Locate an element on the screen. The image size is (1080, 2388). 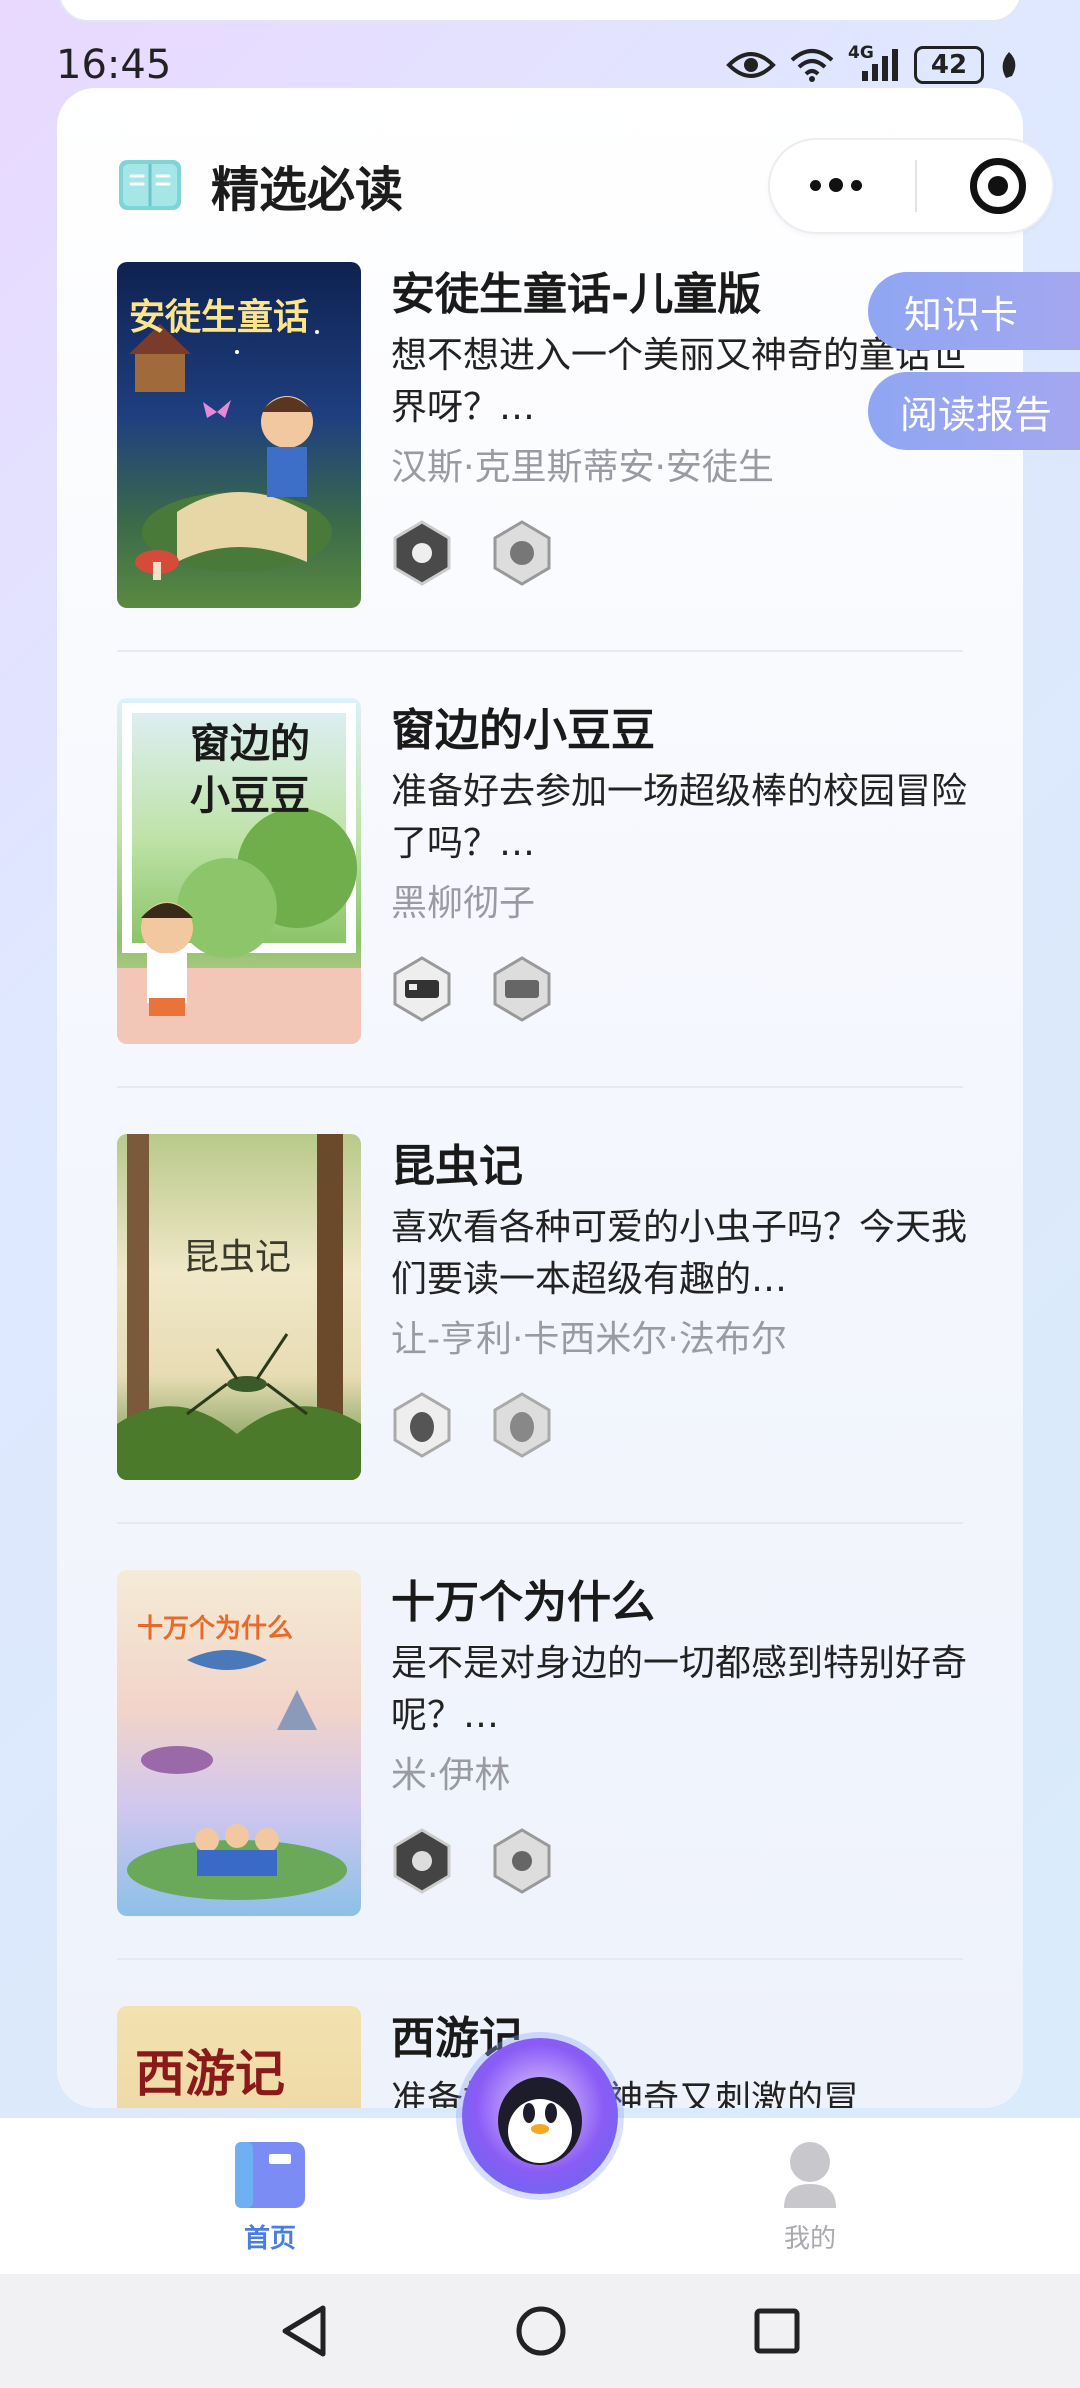
book-cover: 窗边的小豆豆 is located at coordinates (239, 871).